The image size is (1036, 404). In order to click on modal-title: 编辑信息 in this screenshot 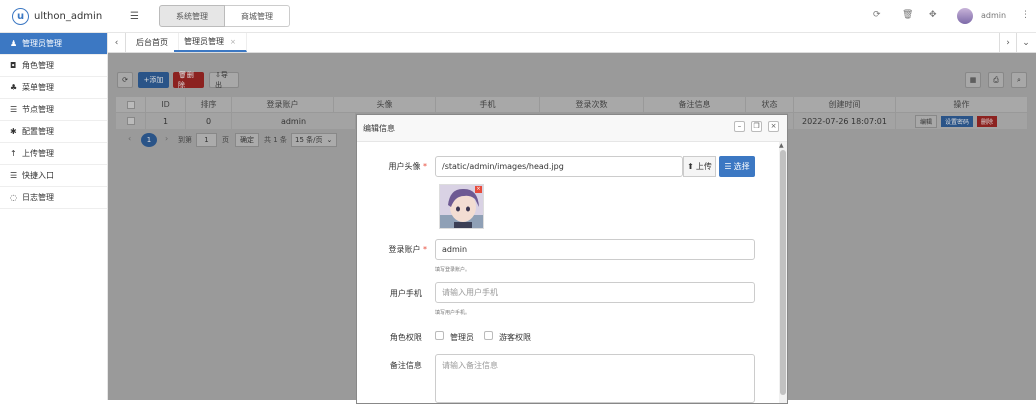, I will do `click(379, 128)`.